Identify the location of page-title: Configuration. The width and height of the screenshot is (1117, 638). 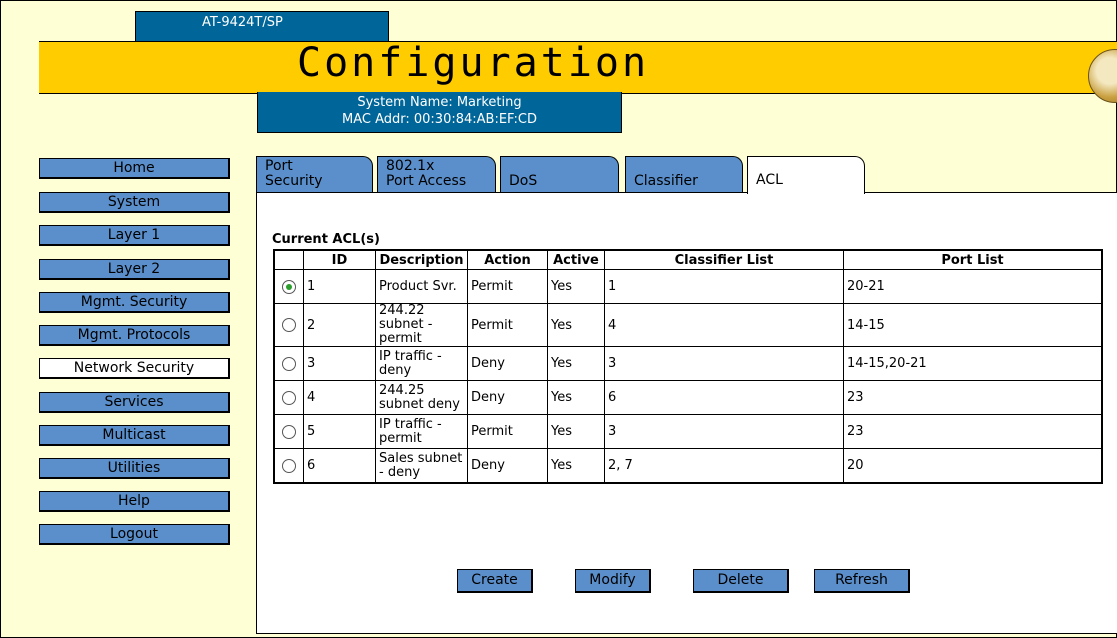
(473, 63).